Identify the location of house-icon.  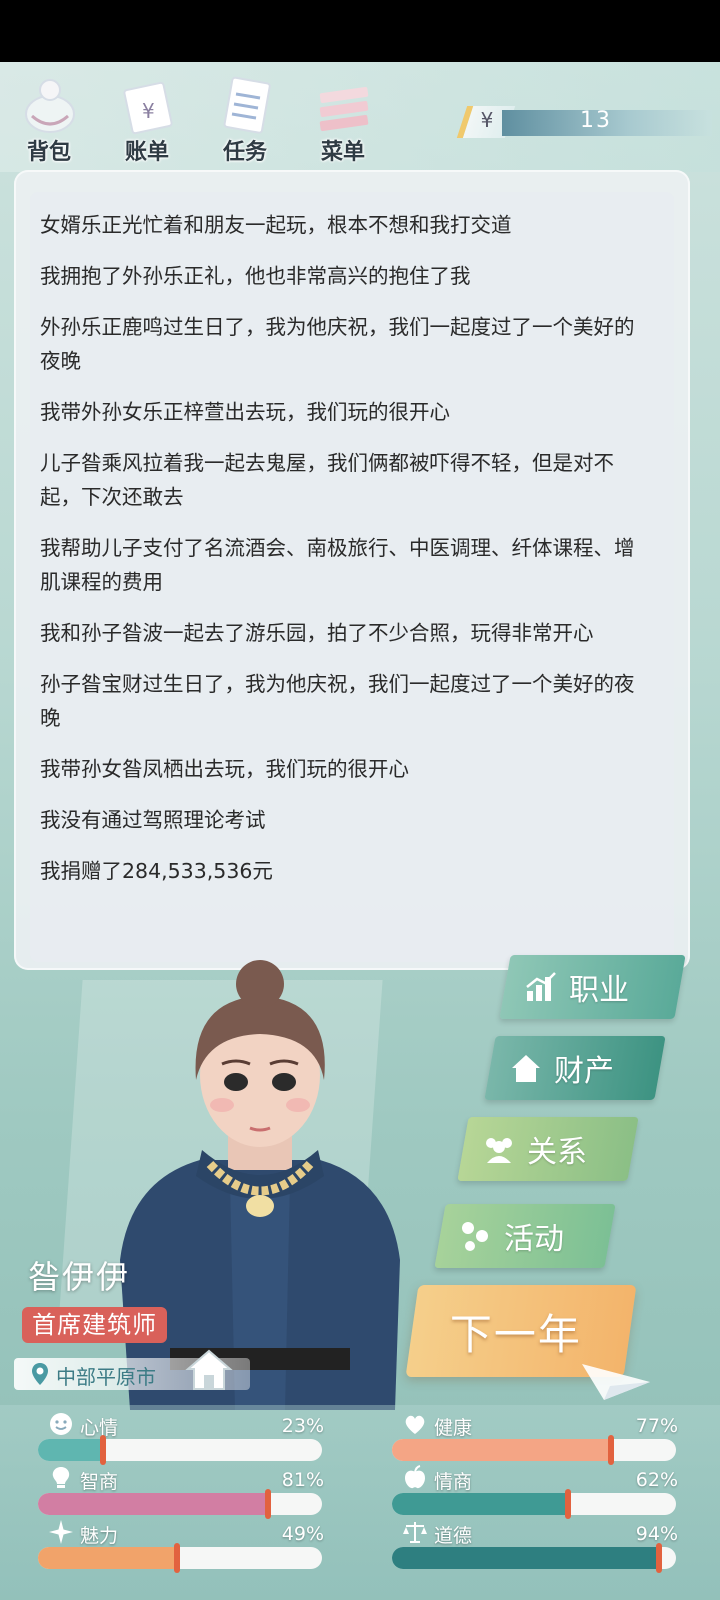
(526, 1068).